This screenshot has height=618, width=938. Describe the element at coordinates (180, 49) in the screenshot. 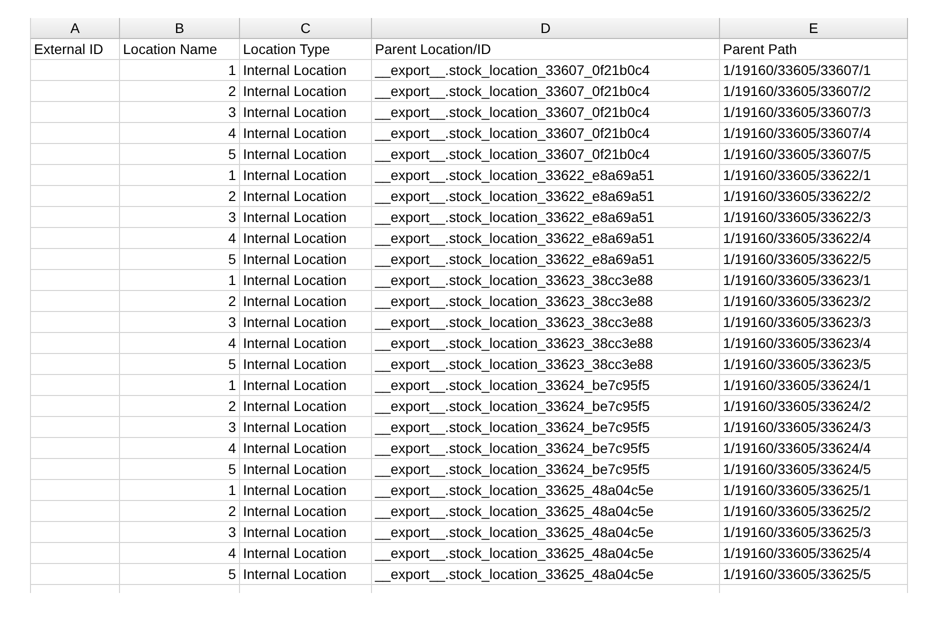

I see `table-cell: Location Name` at that location.